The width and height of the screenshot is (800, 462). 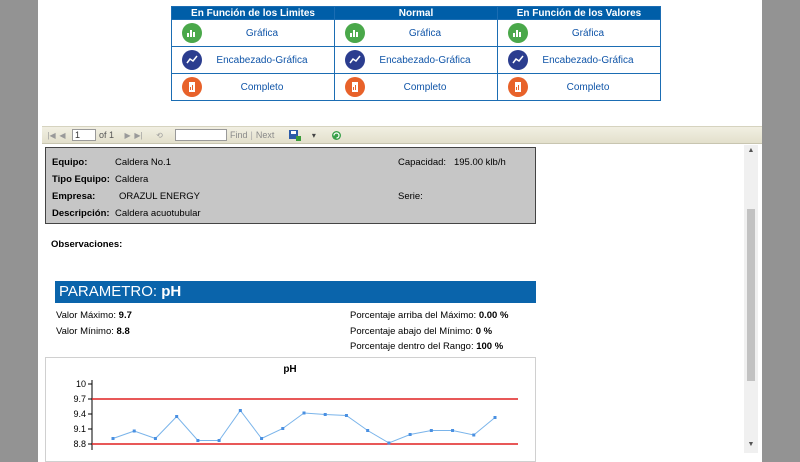 I want to click on within-value: 100 %, so click(x=490, y=346).